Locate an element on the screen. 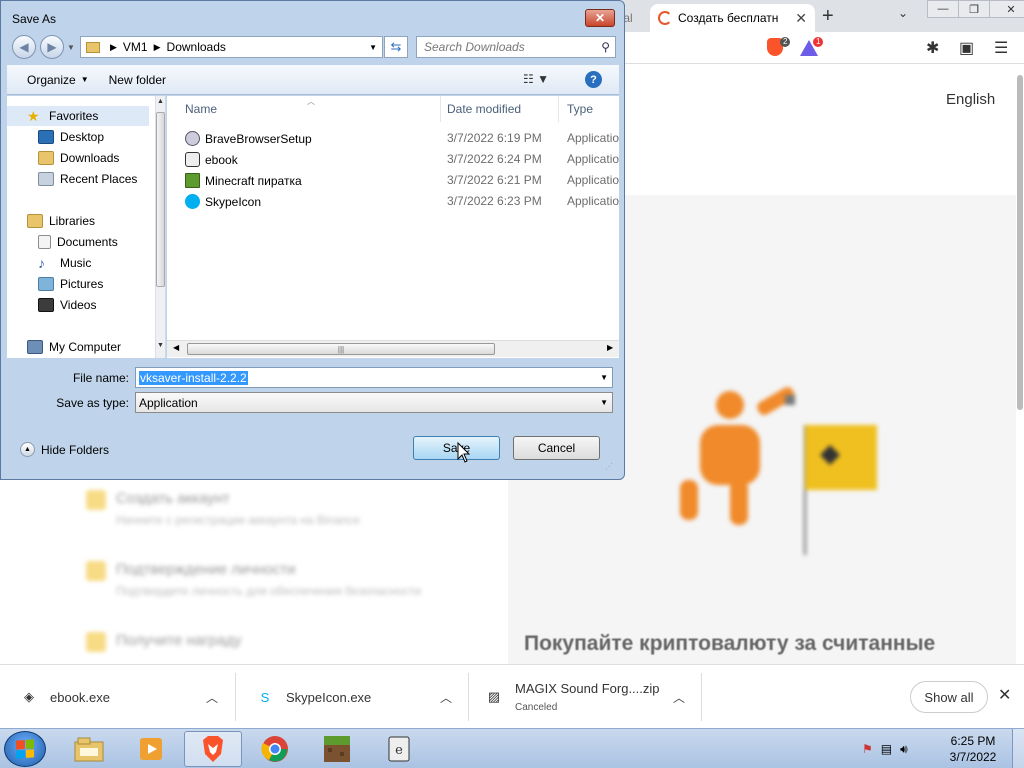 The height and width of the screenshot is (768, 1024). tree-item-desktop: Desktop is located at coordinates (55, 137).